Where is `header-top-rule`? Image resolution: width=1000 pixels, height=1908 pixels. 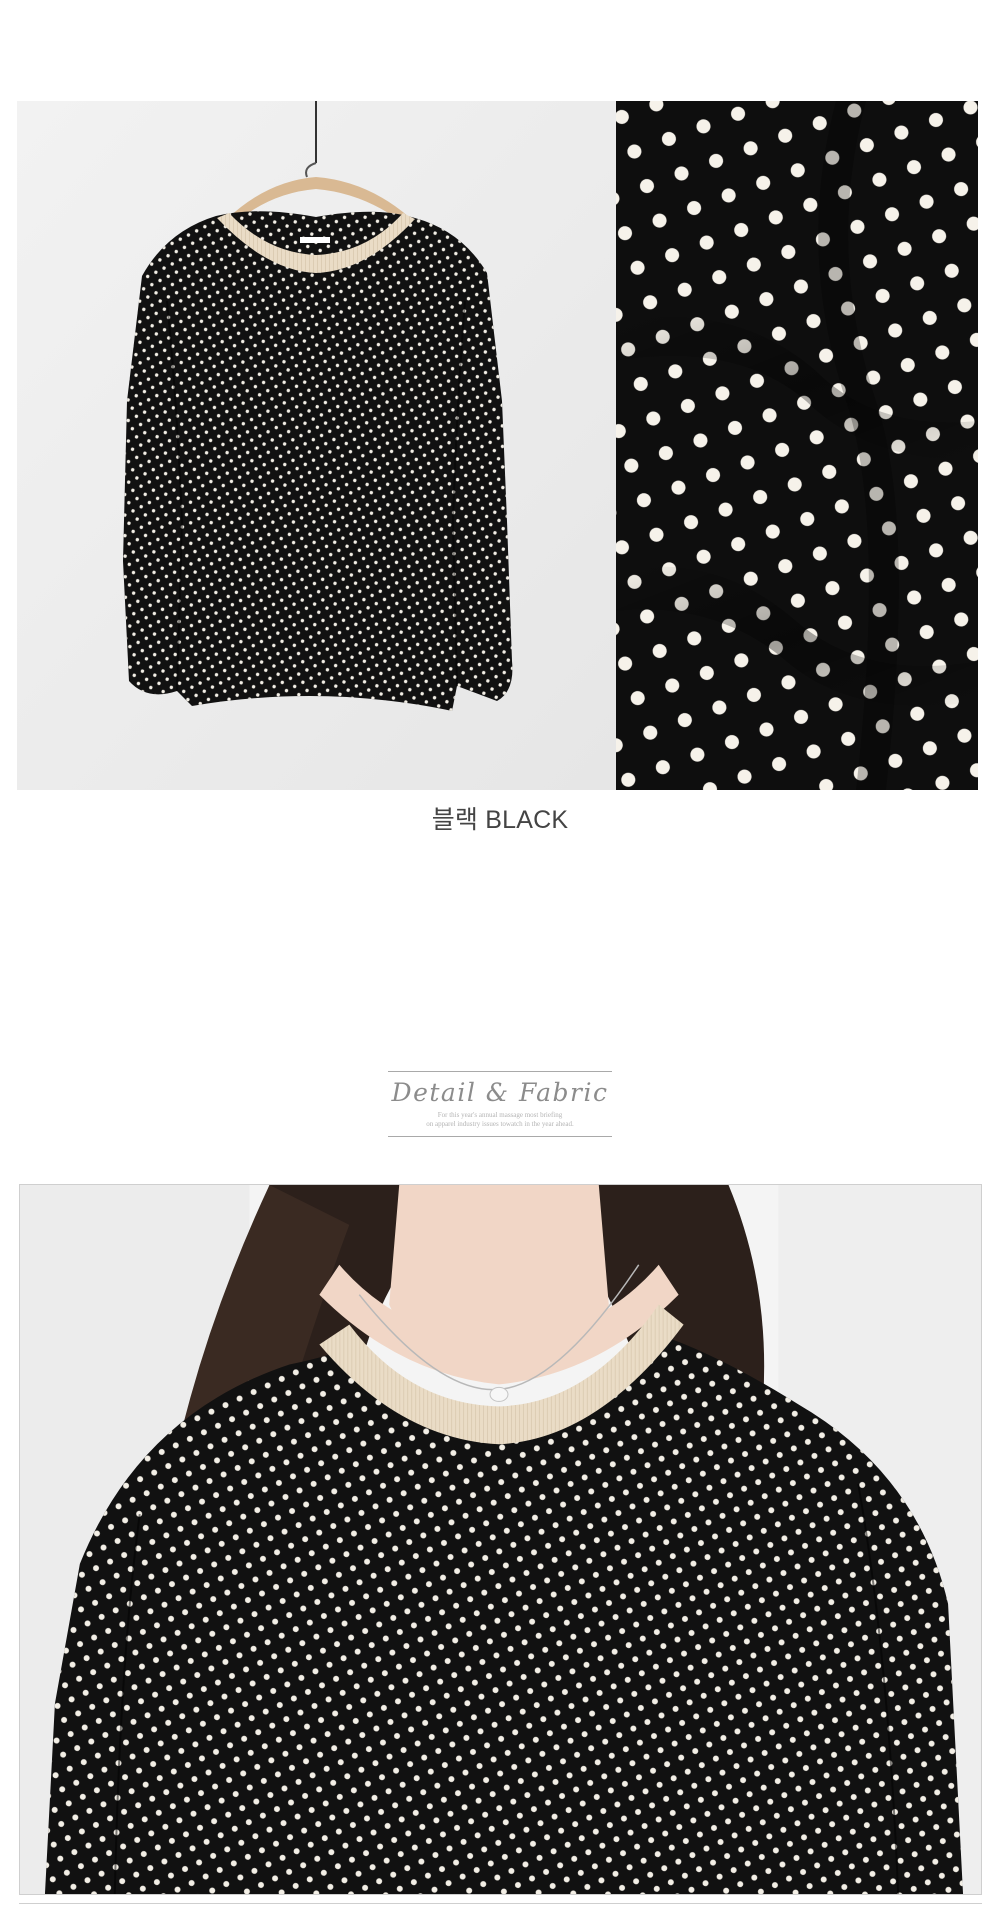
header-top-rule is located at coordinates (500, 1071).